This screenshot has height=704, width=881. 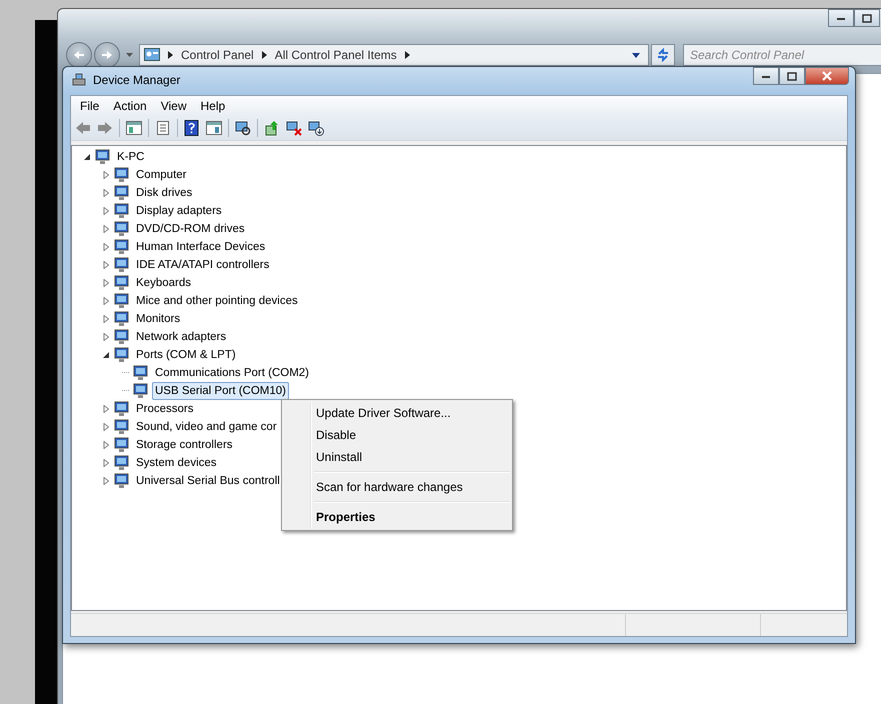 I want to click on scan-monitor-icon, so click(x=243, y=128).